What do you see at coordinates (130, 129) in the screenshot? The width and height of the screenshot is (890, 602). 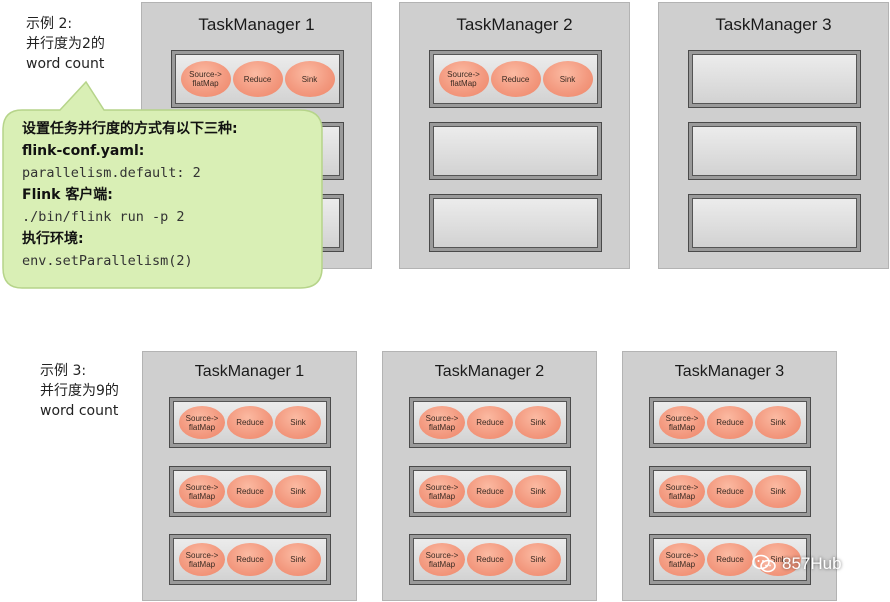 I see `callout-heading: 设置任务并行度的方式有以下三种:` at bounding box center [130, 129].